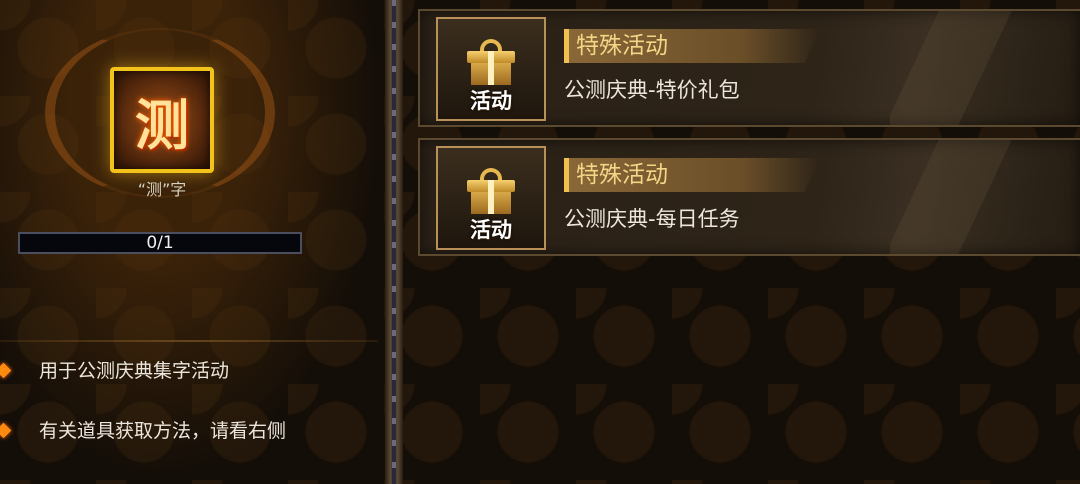 The width and height of the screenshot is (1080, 484). I want to click on description-text: 有关道具获取方法，请看右侧, so click(163, 431).